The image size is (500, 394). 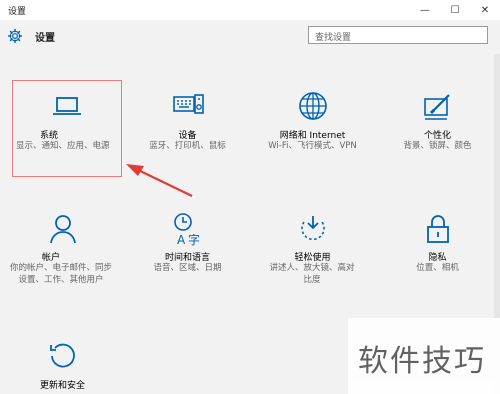 I want to click on tile-desc: 你的帐户、电子邮件、同步设置、工作、其他用户, so click(x=61, y=274).